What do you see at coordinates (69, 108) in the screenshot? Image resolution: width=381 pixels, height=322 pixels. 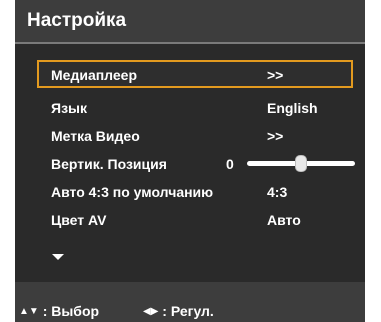 I see `menu-item-label: Язык` at bounding box center [69, 108].